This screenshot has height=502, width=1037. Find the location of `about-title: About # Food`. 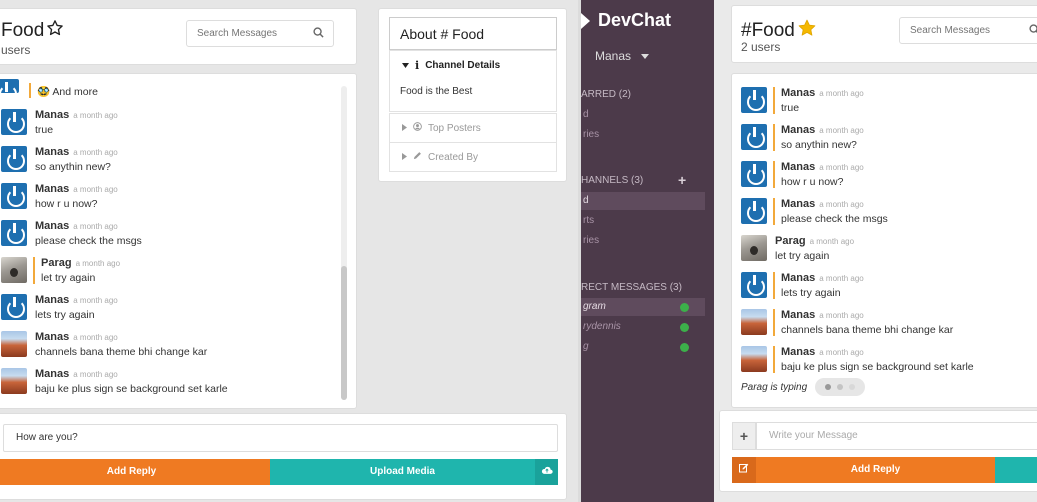

about-title: About # Food is located at coordinates (473, 33).